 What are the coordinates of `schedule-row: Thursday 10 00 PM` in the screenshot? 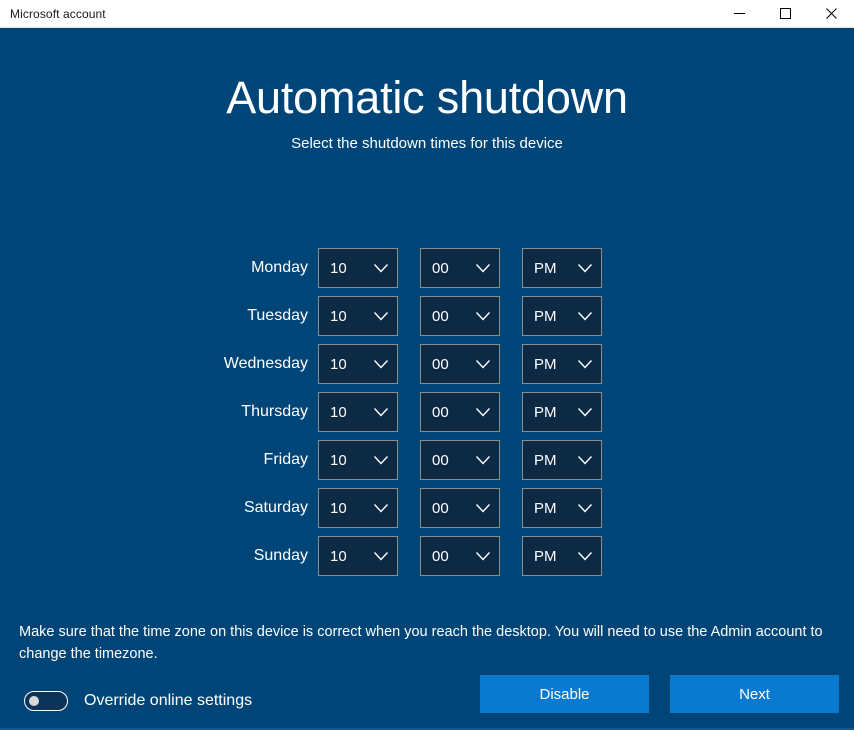 It's located at (427, 412).